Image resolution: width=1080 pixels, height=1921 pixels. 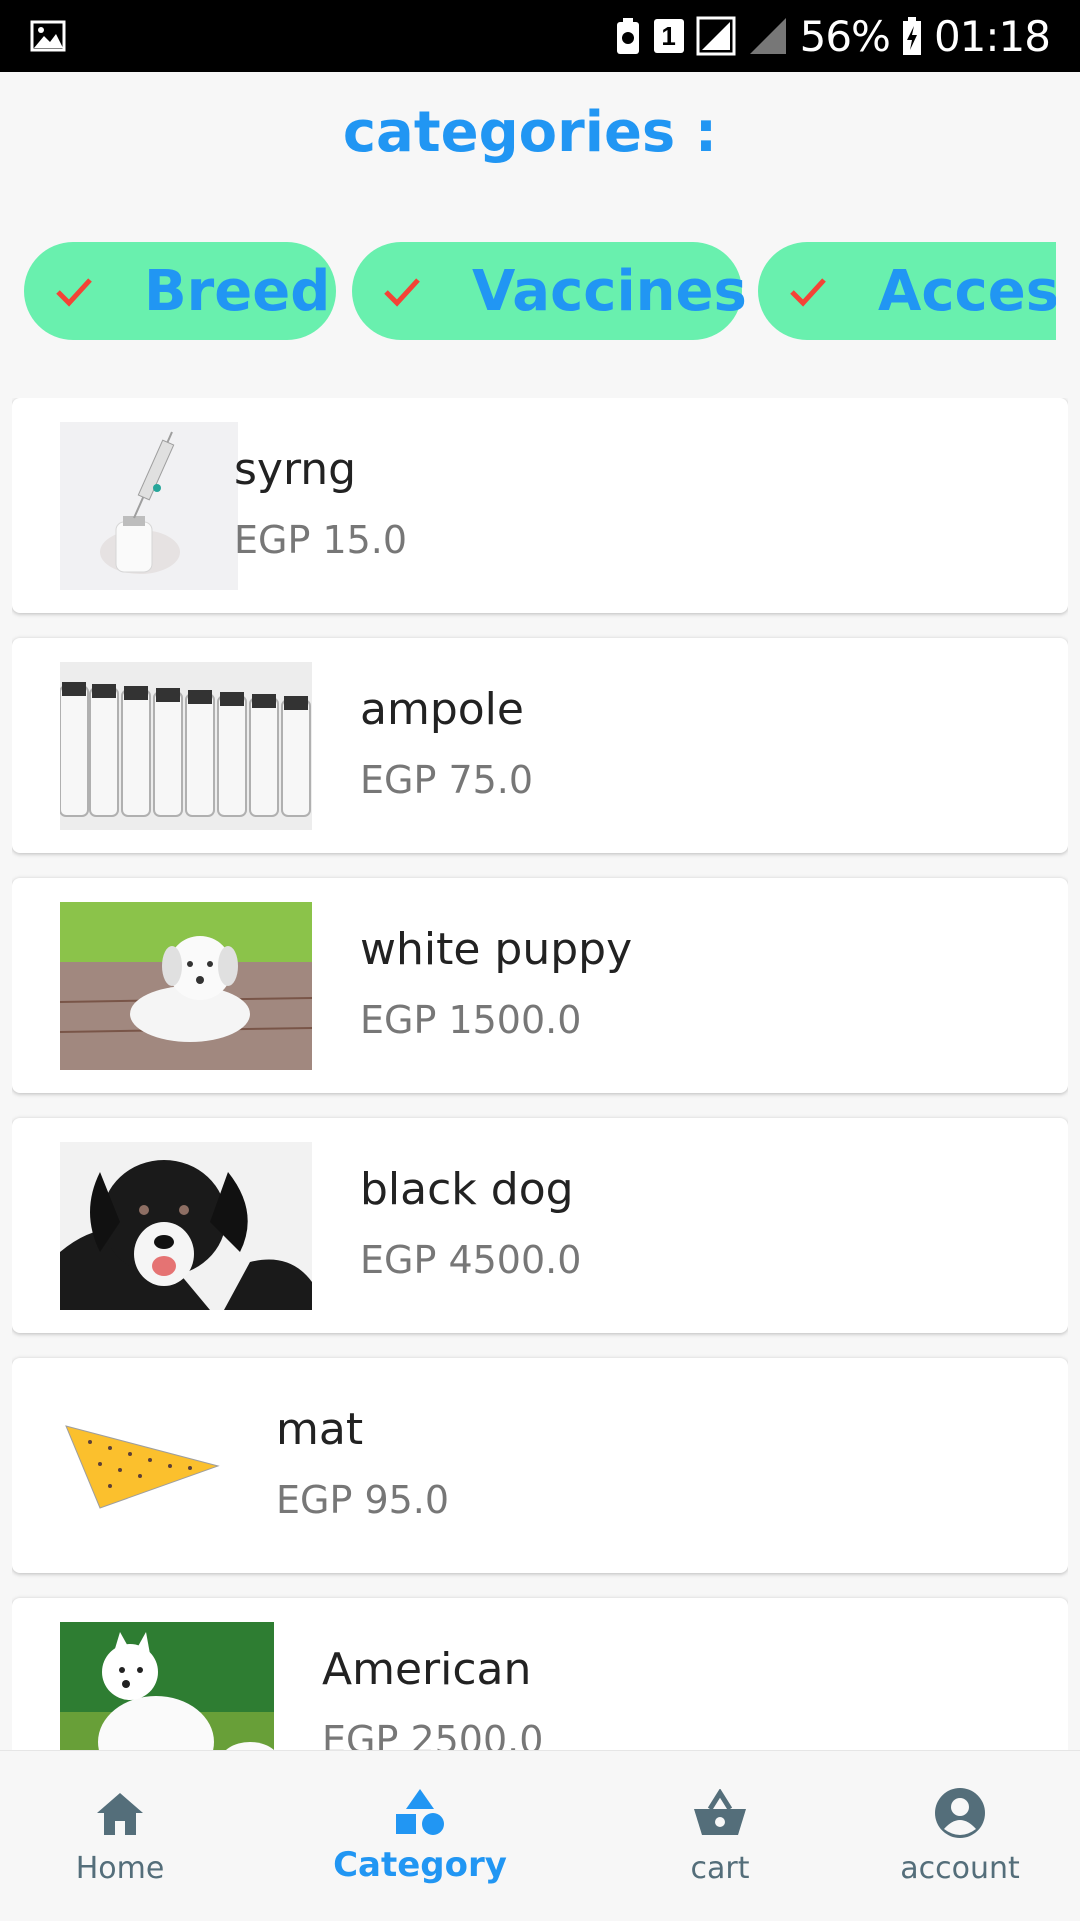 What do you see at coordinates (120, 1836) in the screenshot?
I see `nav-home: Home` at bounding box center [120, 1836].